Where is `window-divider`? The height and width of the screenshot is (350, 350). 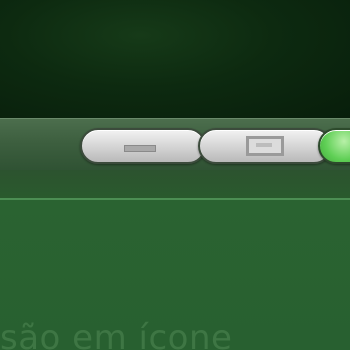
window-divider is located at coordinates (175, 184).